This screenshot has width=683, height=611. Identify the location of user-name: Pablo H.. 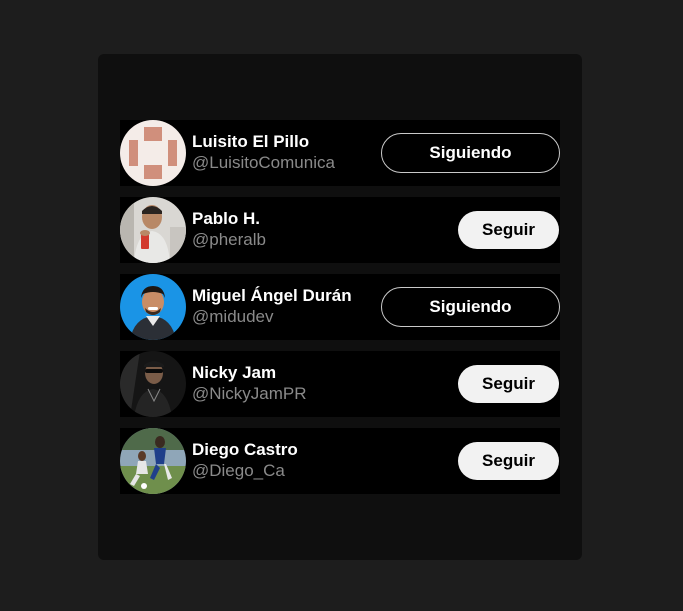
(287, 219).